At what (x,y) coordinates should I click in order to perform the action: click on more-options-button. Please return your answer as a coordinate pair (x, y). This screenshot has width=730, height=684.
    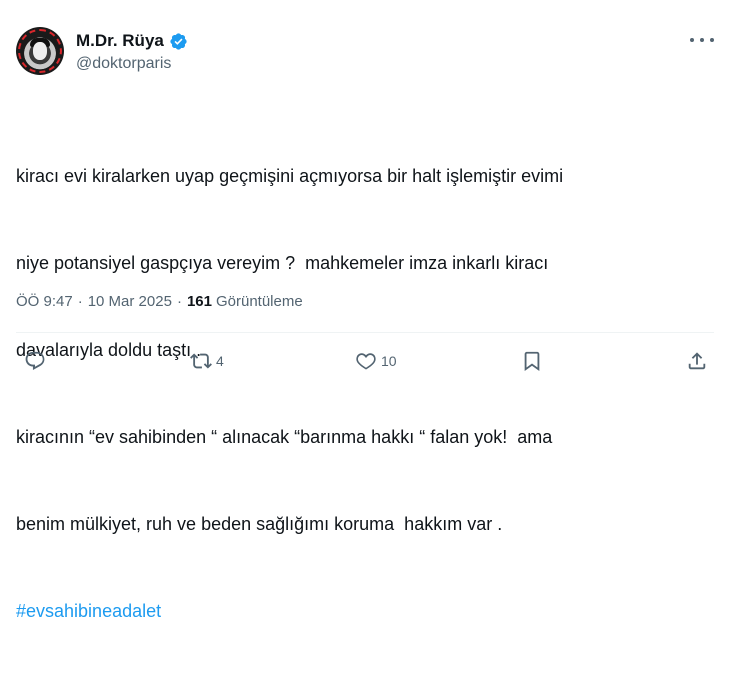
    Looking at the image, I should click on (702, 40).